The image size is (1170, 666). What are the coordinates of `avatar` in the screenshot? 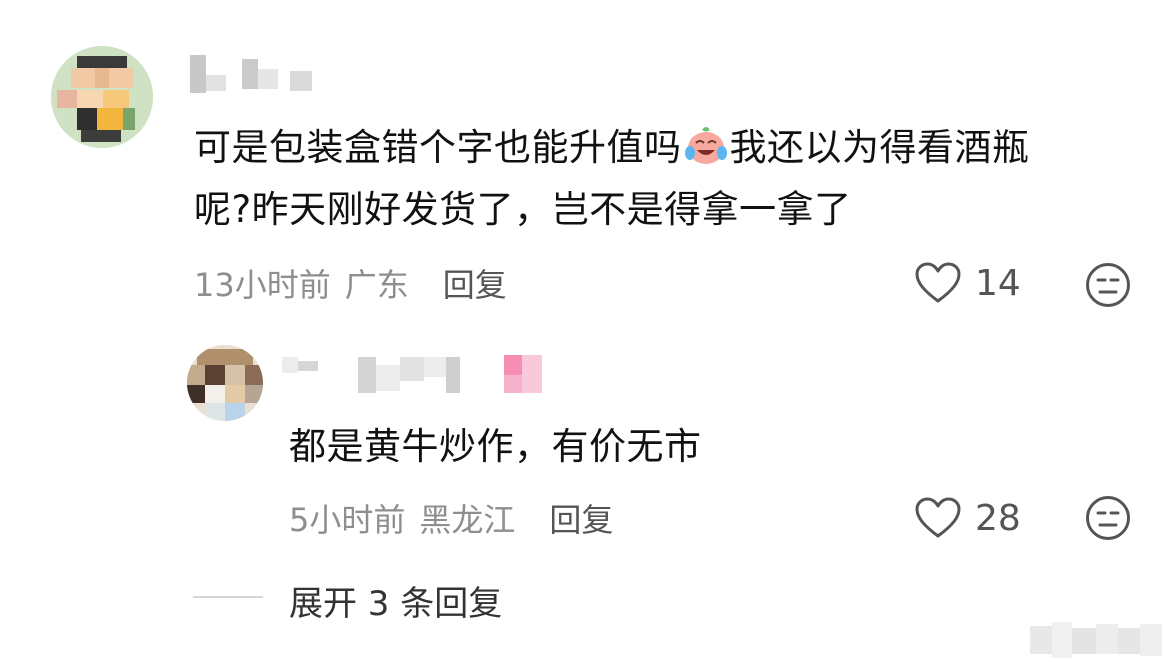 It's located at (102, 97).